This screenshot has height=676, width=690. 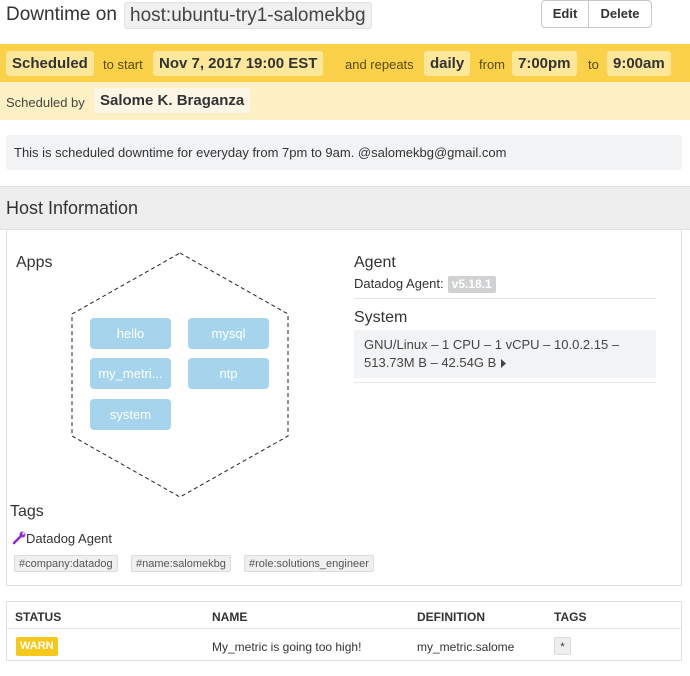 I want to click on tag-source-label: Datadog Agent, so click(x=69, y=538).